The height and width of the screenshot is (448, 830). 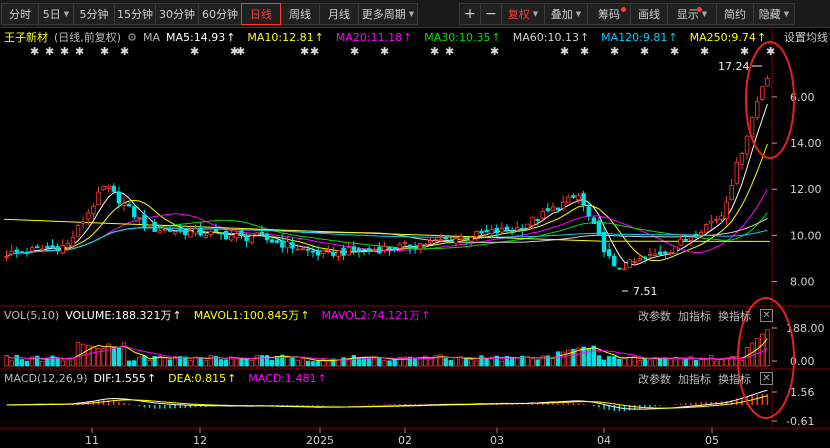 I want to click on y-tick-label: 8.00, so click(x=802, y=282).